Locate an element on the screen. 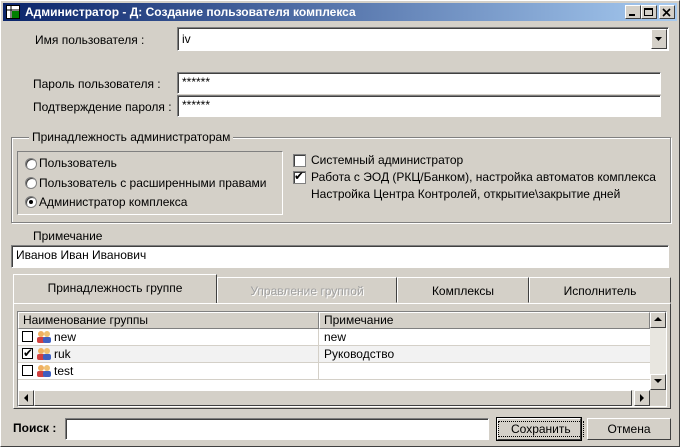  username-dropdown-button is located at coordinates (659, 39).